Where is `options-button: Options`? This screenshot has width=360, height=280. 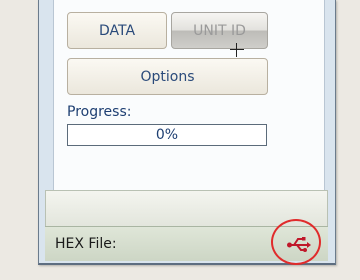
options-button: Options is located at coordinates (167, 76).